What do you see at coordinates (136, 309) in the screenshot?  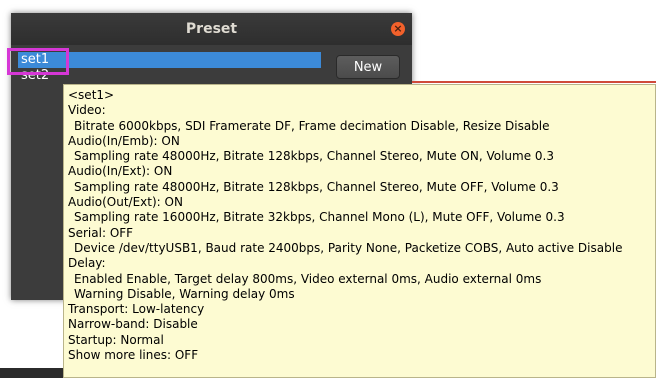 I see `tooltip-line: Transport: Low-latency` at bounding box center [136, 309].